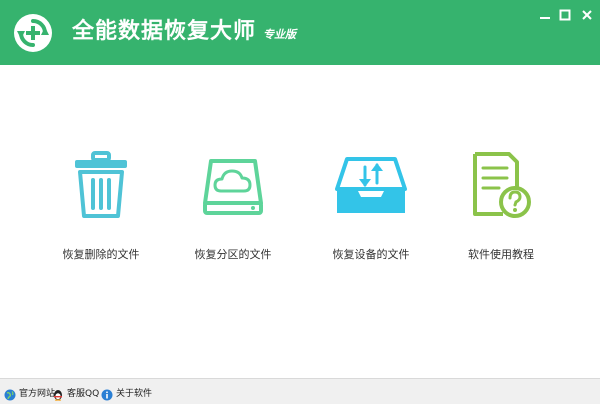 The width and height of the screenshot is (600, 404). What do you see at coordinates (371, 185) in the screenshot?
I see `inbox-transfer-icon` at bounding box center [371, 185].